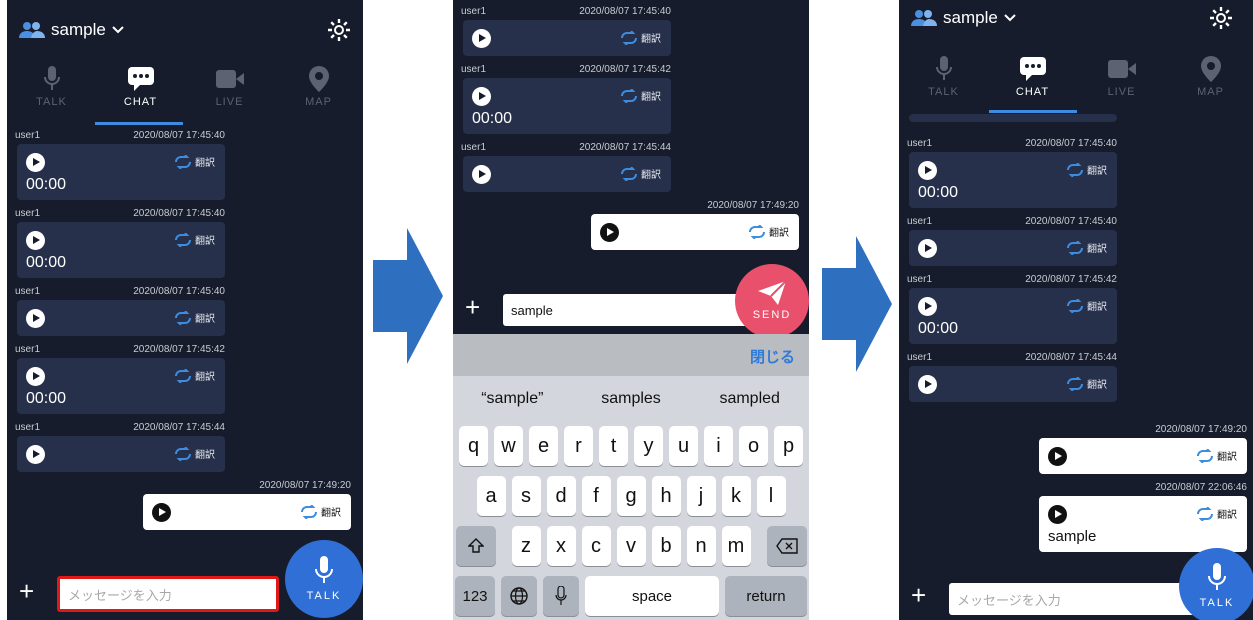  I want to click on key-g: g, so click(631, 496).